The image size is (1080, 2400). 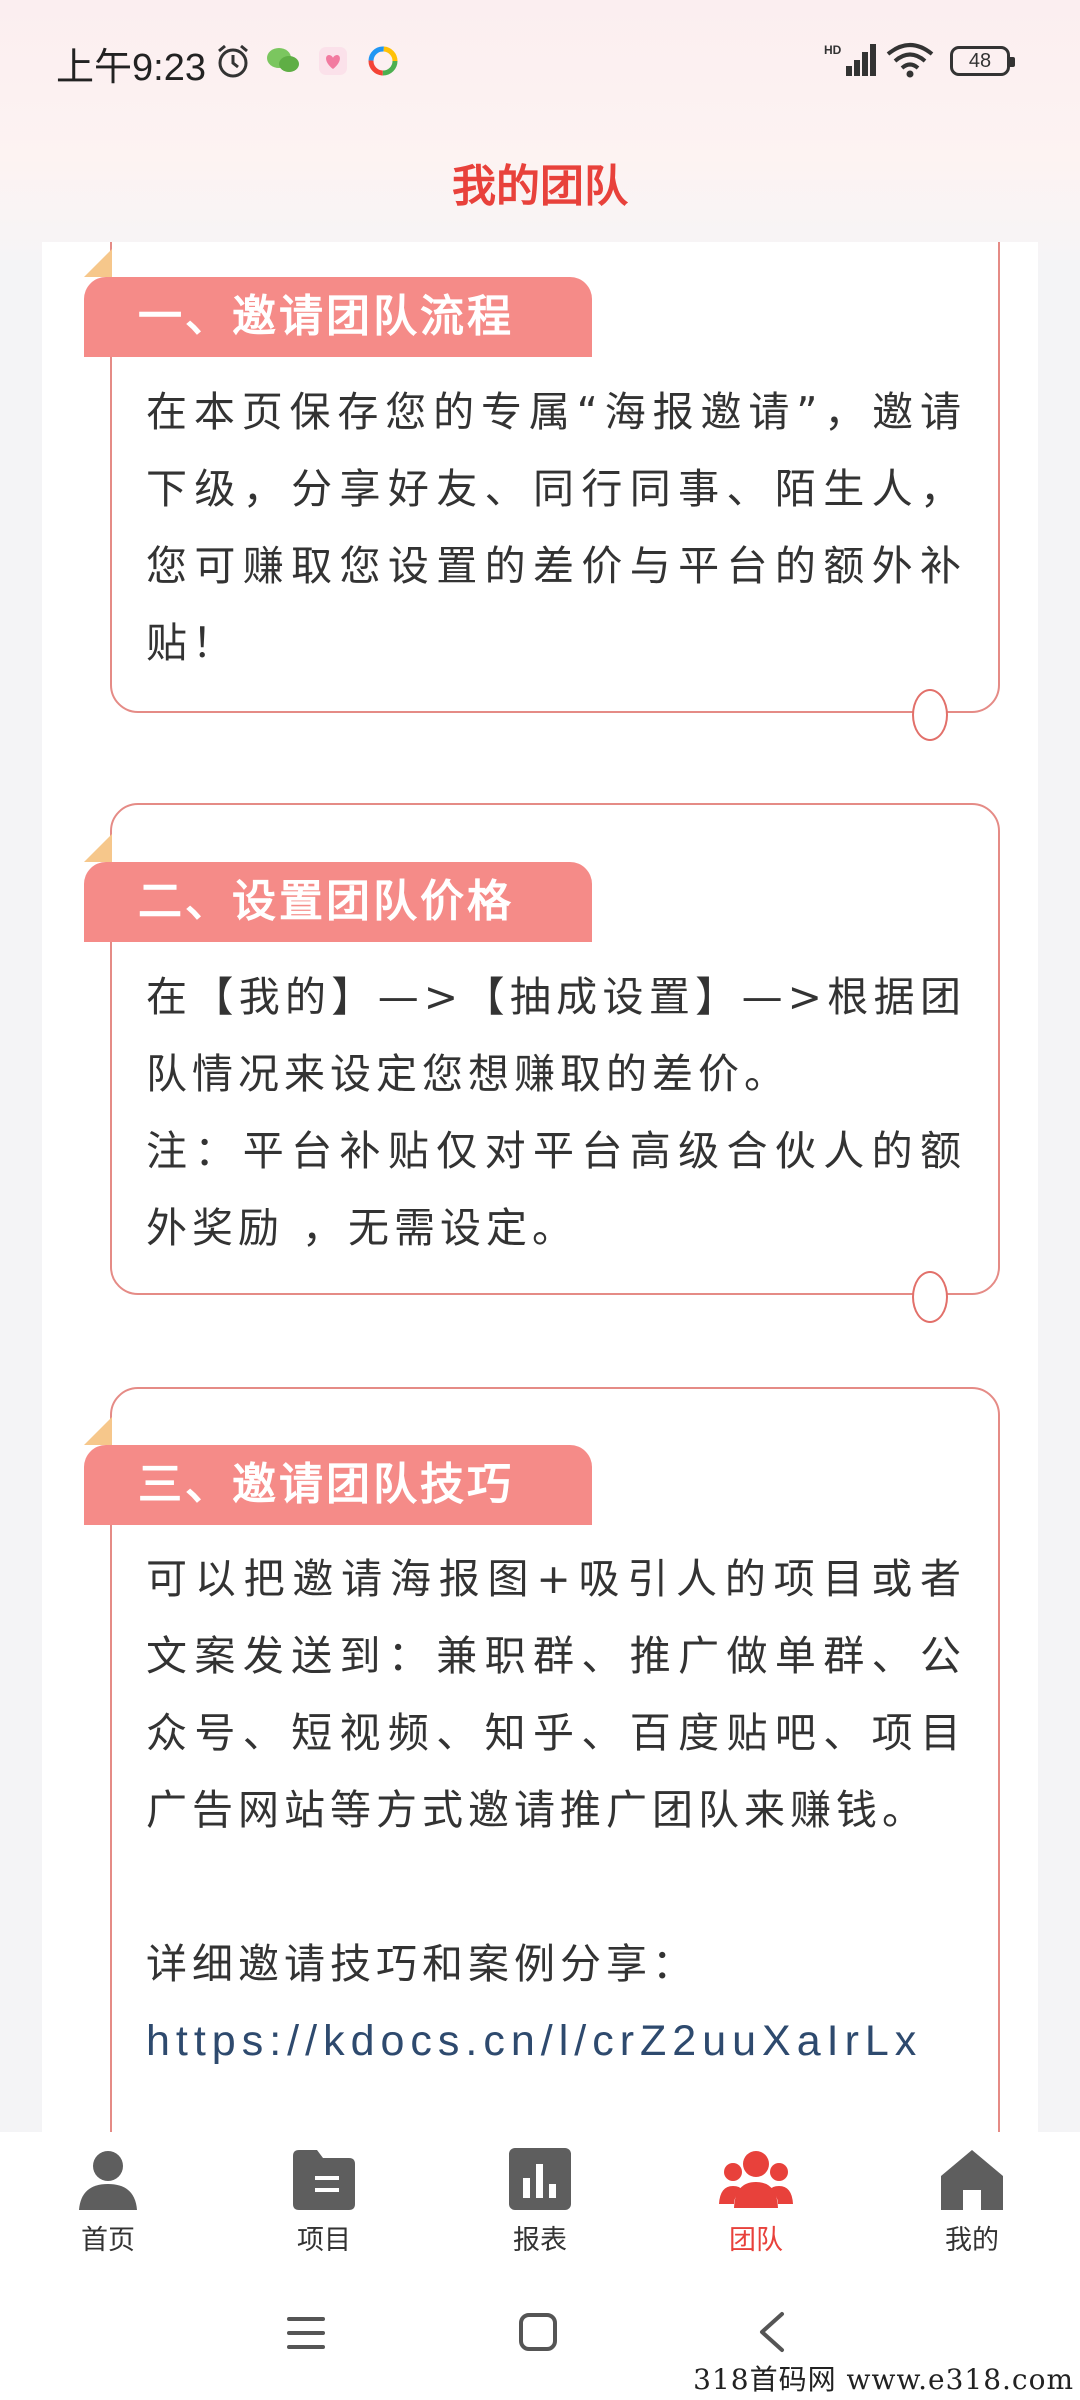 What do you see at coordinates (910, 62) in the screenshot?
I see `wifi-icon` at bounding box center [910, 62].